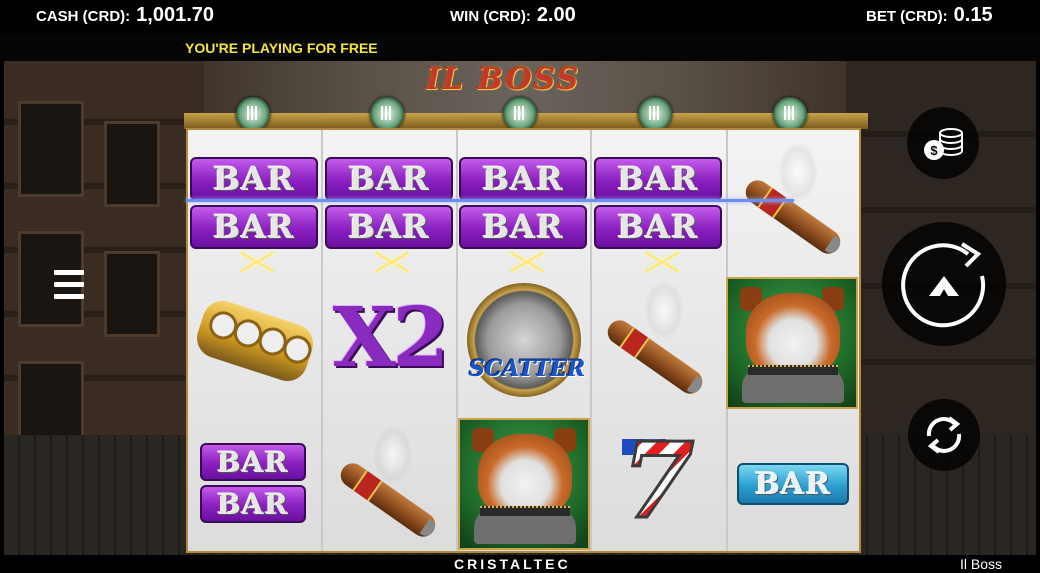  Describe the element at coordinates (281, 48) in the screenshot. I see `free-play-notice: YOU'RE PLAYING FOR FREE` at that location.